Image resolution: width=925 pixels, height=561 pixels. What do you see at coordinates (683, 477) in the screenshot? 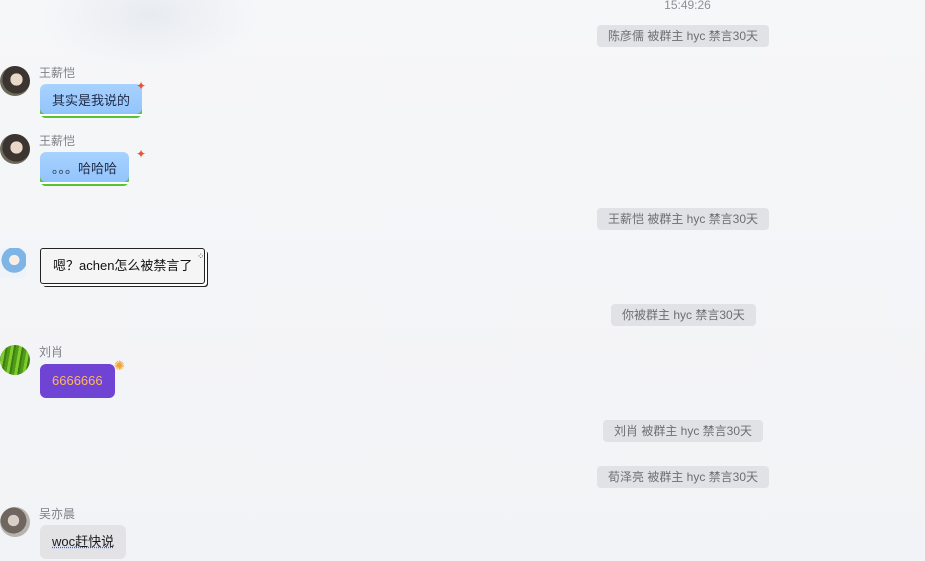
I see `system-notice-mute: 荀泽亮 被群主 hyc 禁言30天` at bounding box center [683, 477].